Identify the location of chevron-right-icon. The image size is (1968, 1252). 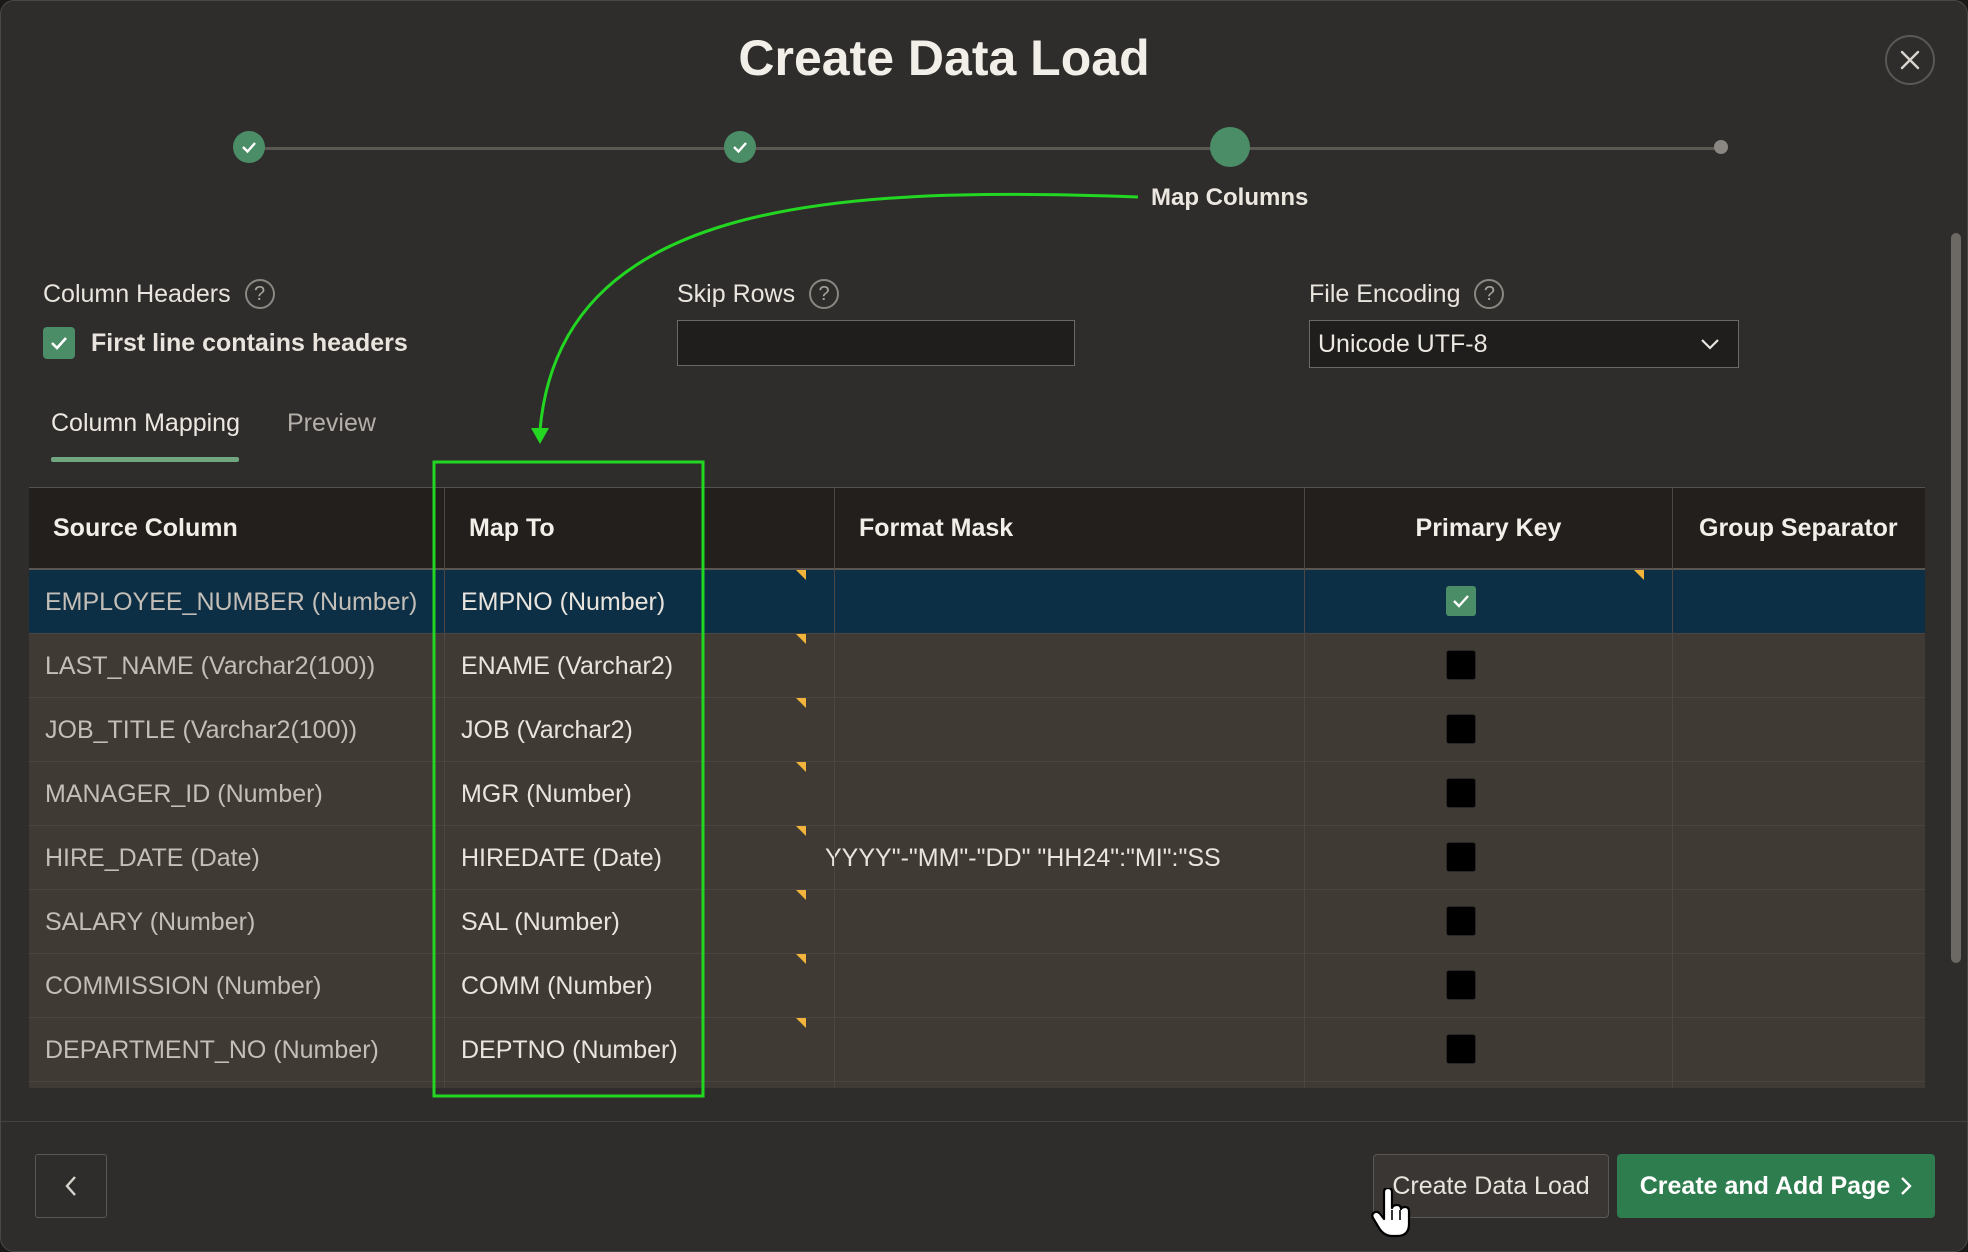
(1906, 1186).